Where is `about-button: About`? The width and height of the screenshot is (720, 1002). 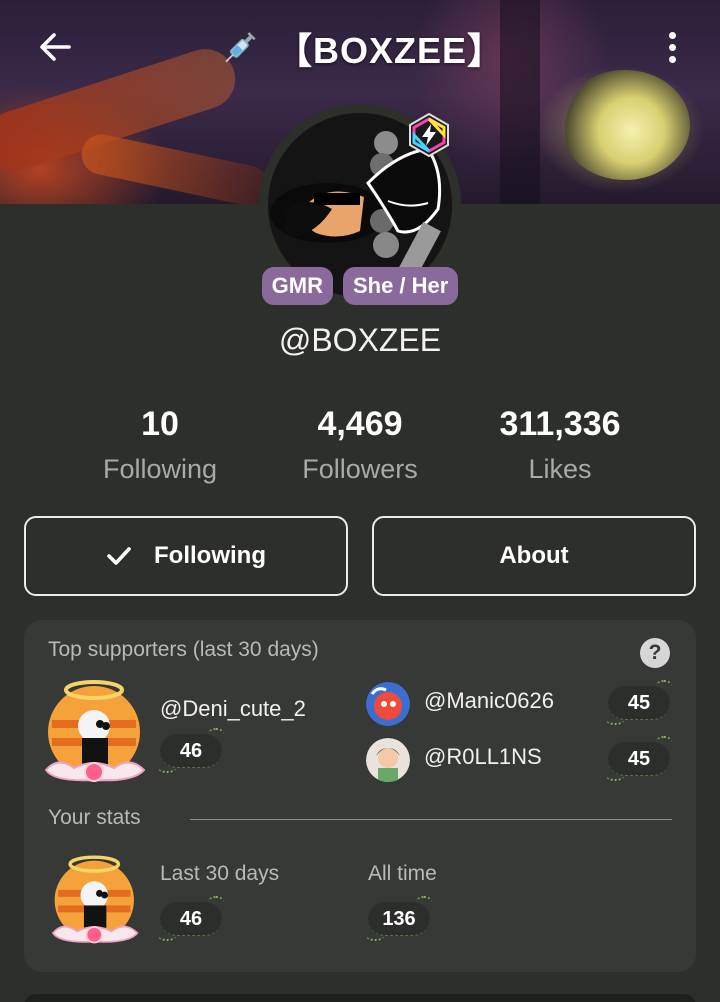
about-button: About is located at coordinates (534, 556).